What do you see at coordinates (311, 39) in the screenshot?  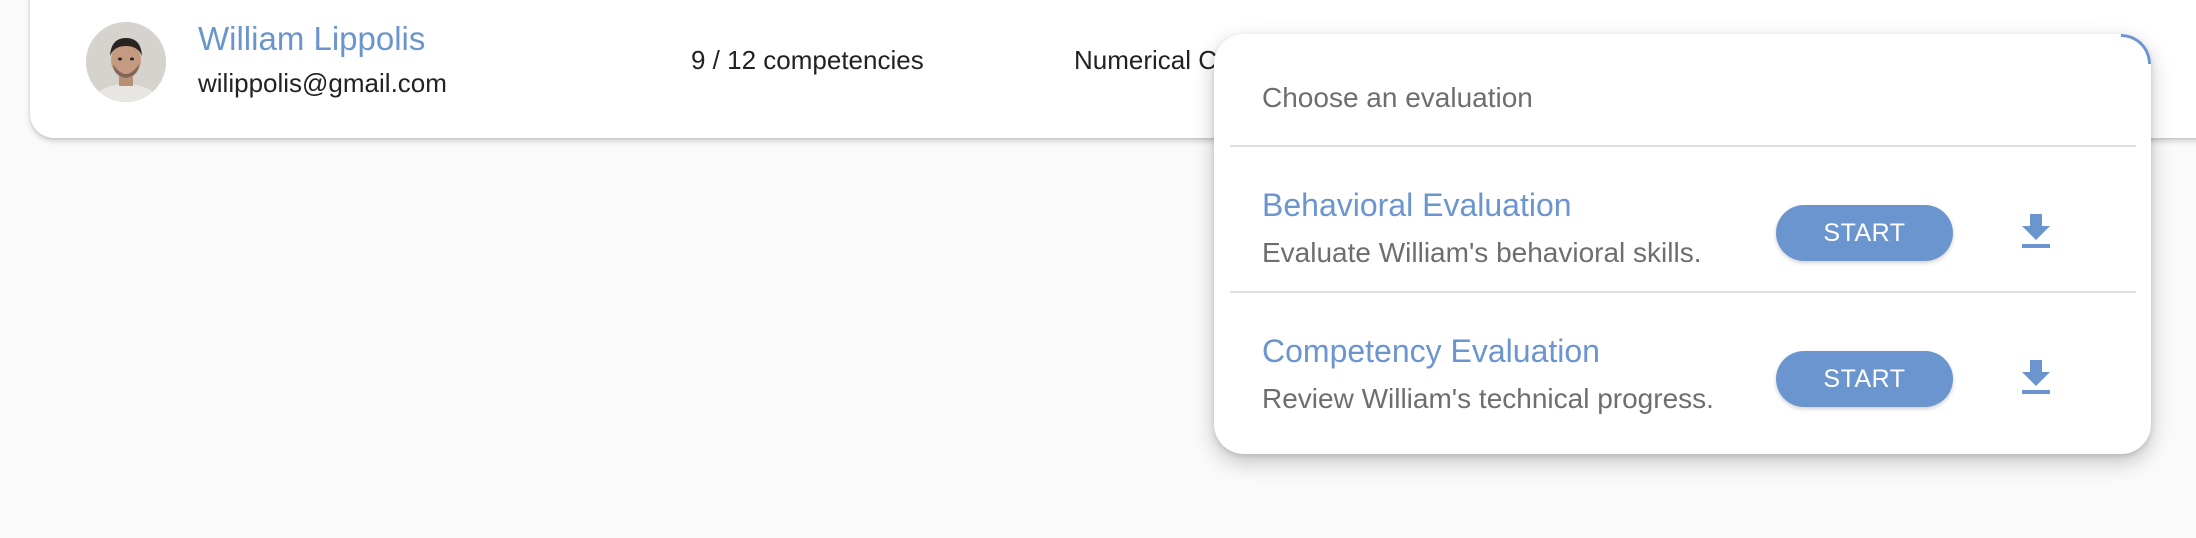 I see `employee-name: William Lippolis` at bounding box center [311, 39].